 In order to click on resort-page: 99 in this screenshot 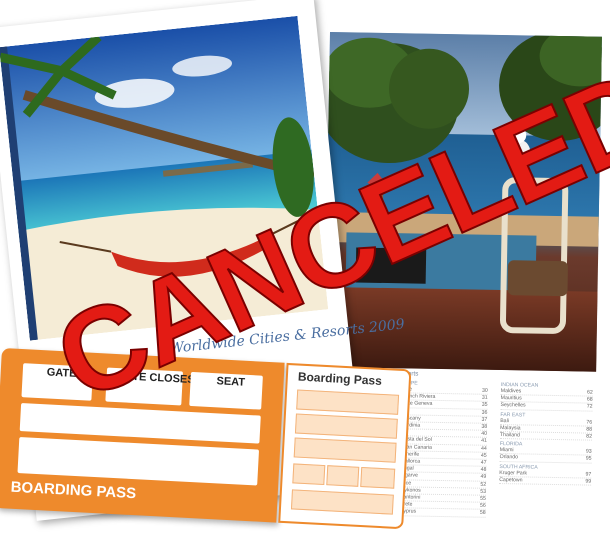, I will do `click(588, 481)`.